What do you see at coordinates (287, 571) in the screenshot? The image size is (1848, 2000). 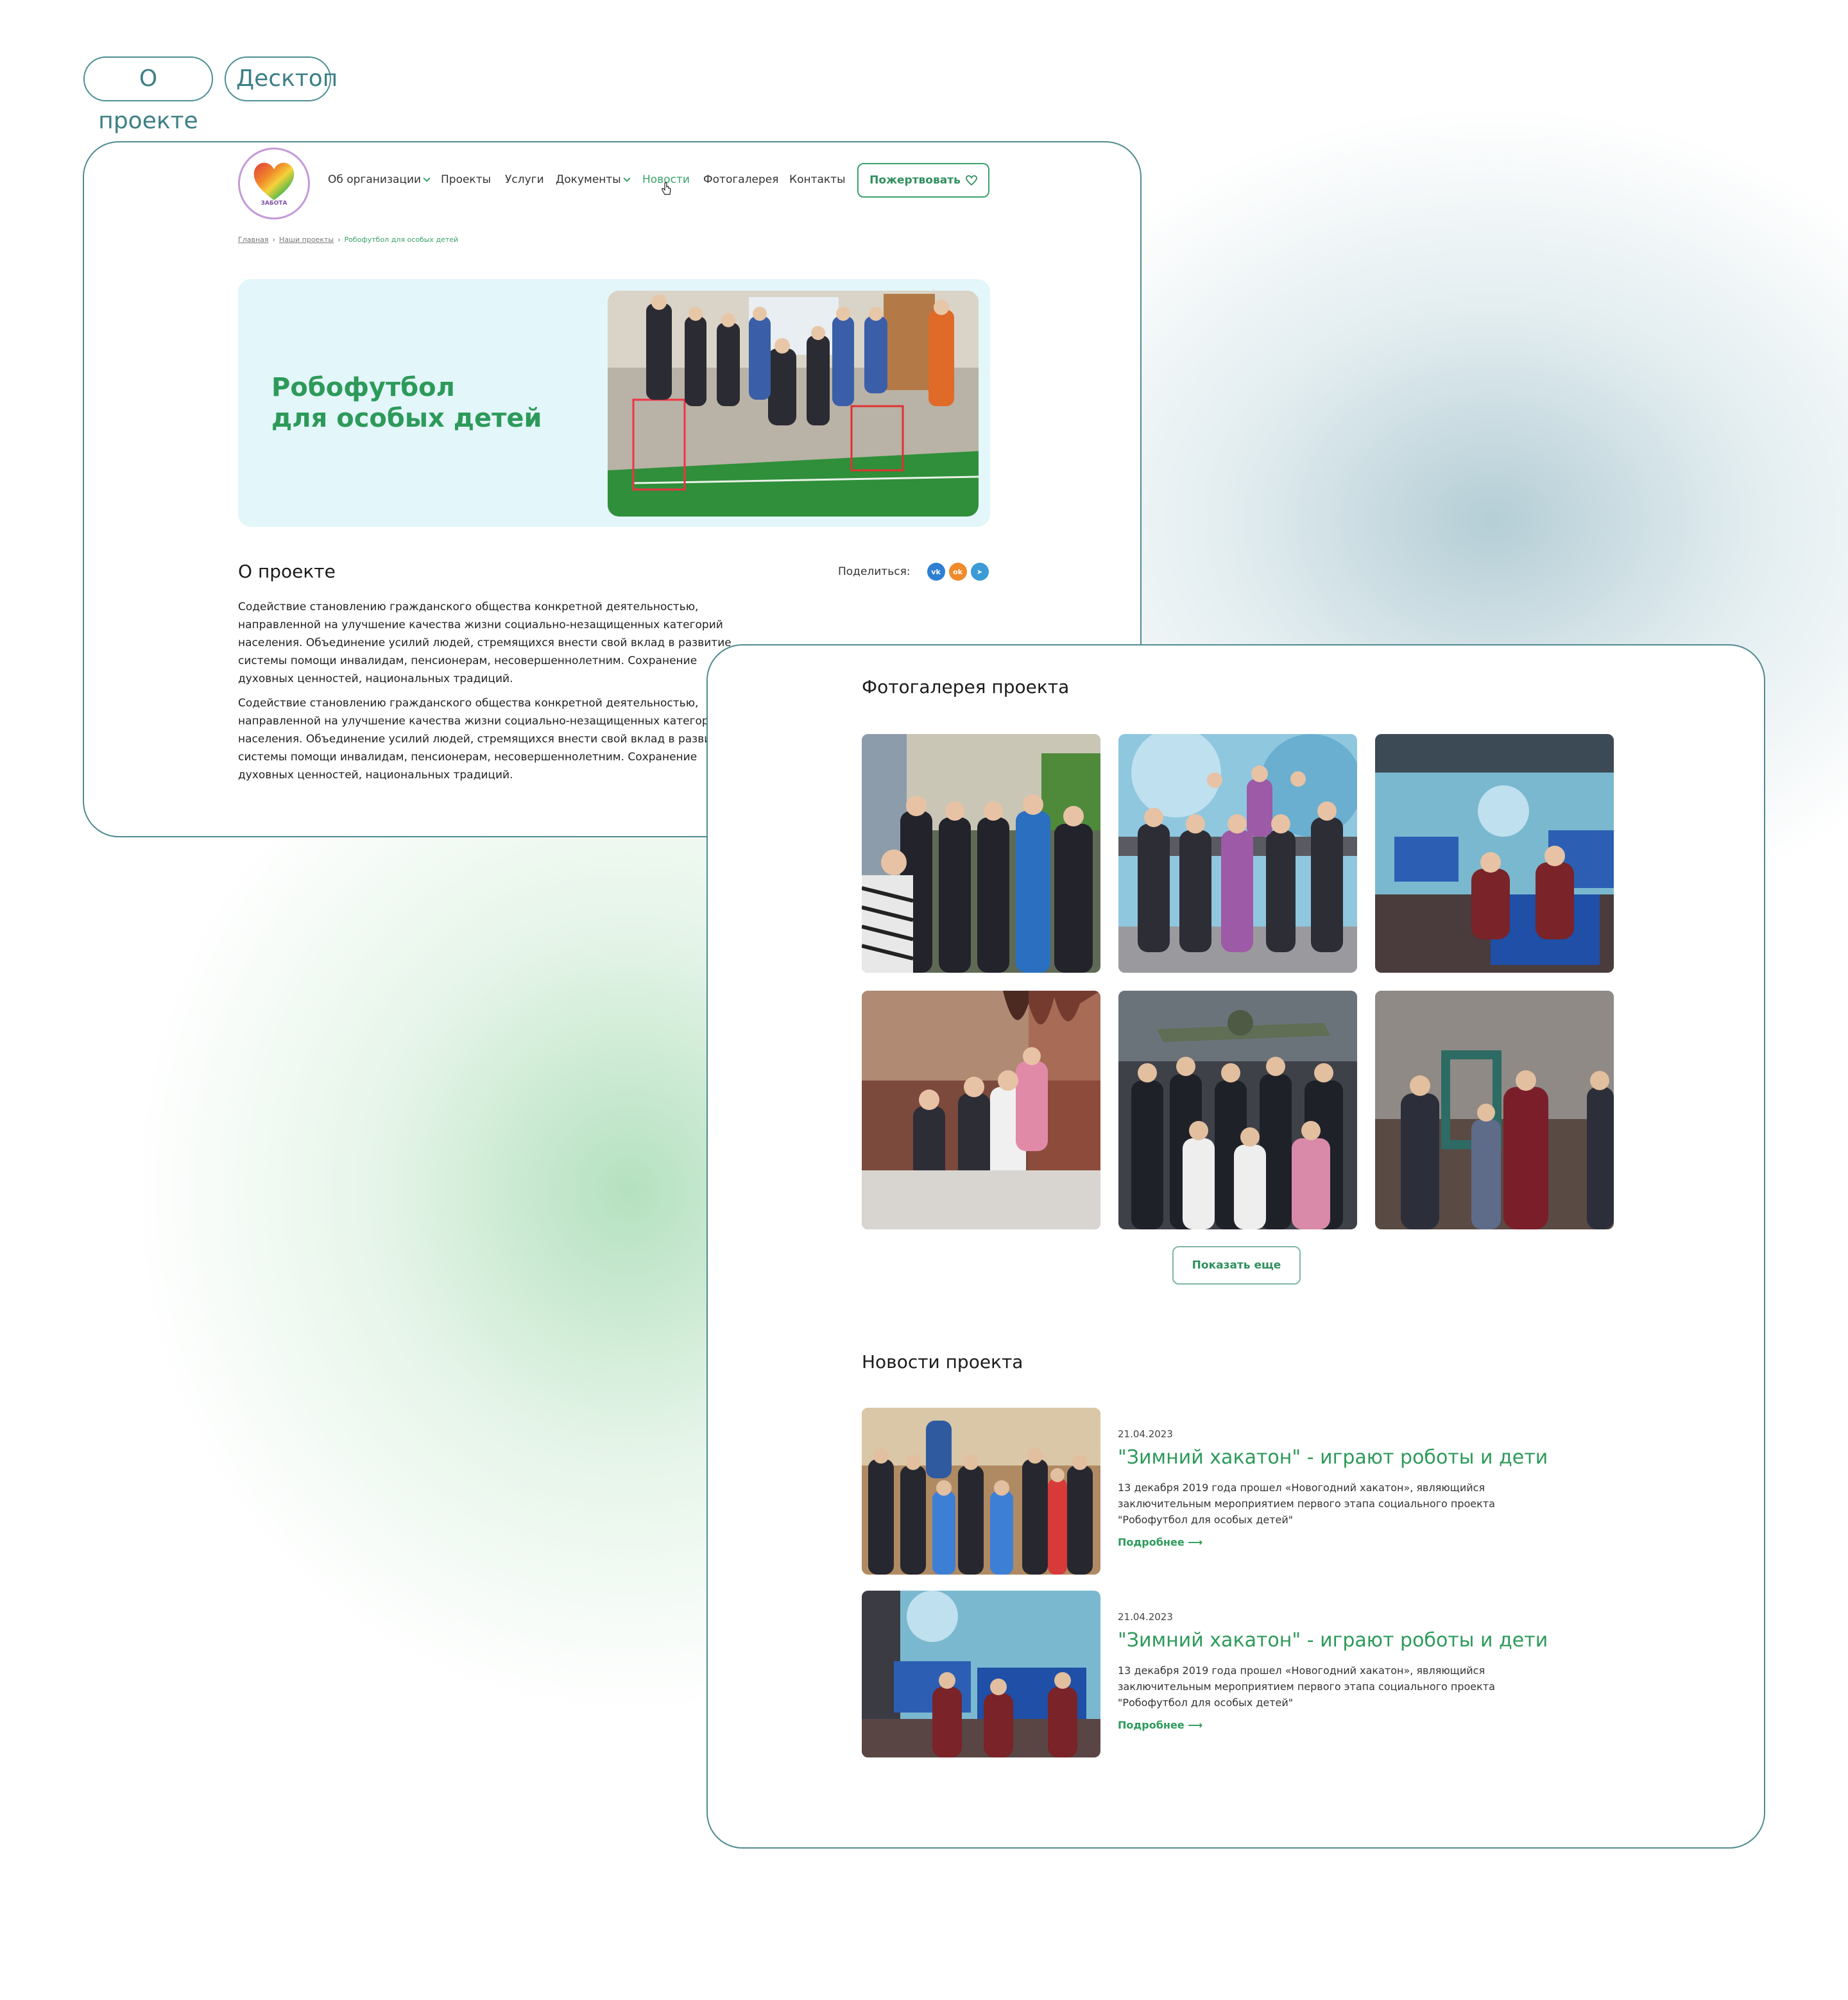 I see `about-heading: О проекте` at bounding box center [287, 571].